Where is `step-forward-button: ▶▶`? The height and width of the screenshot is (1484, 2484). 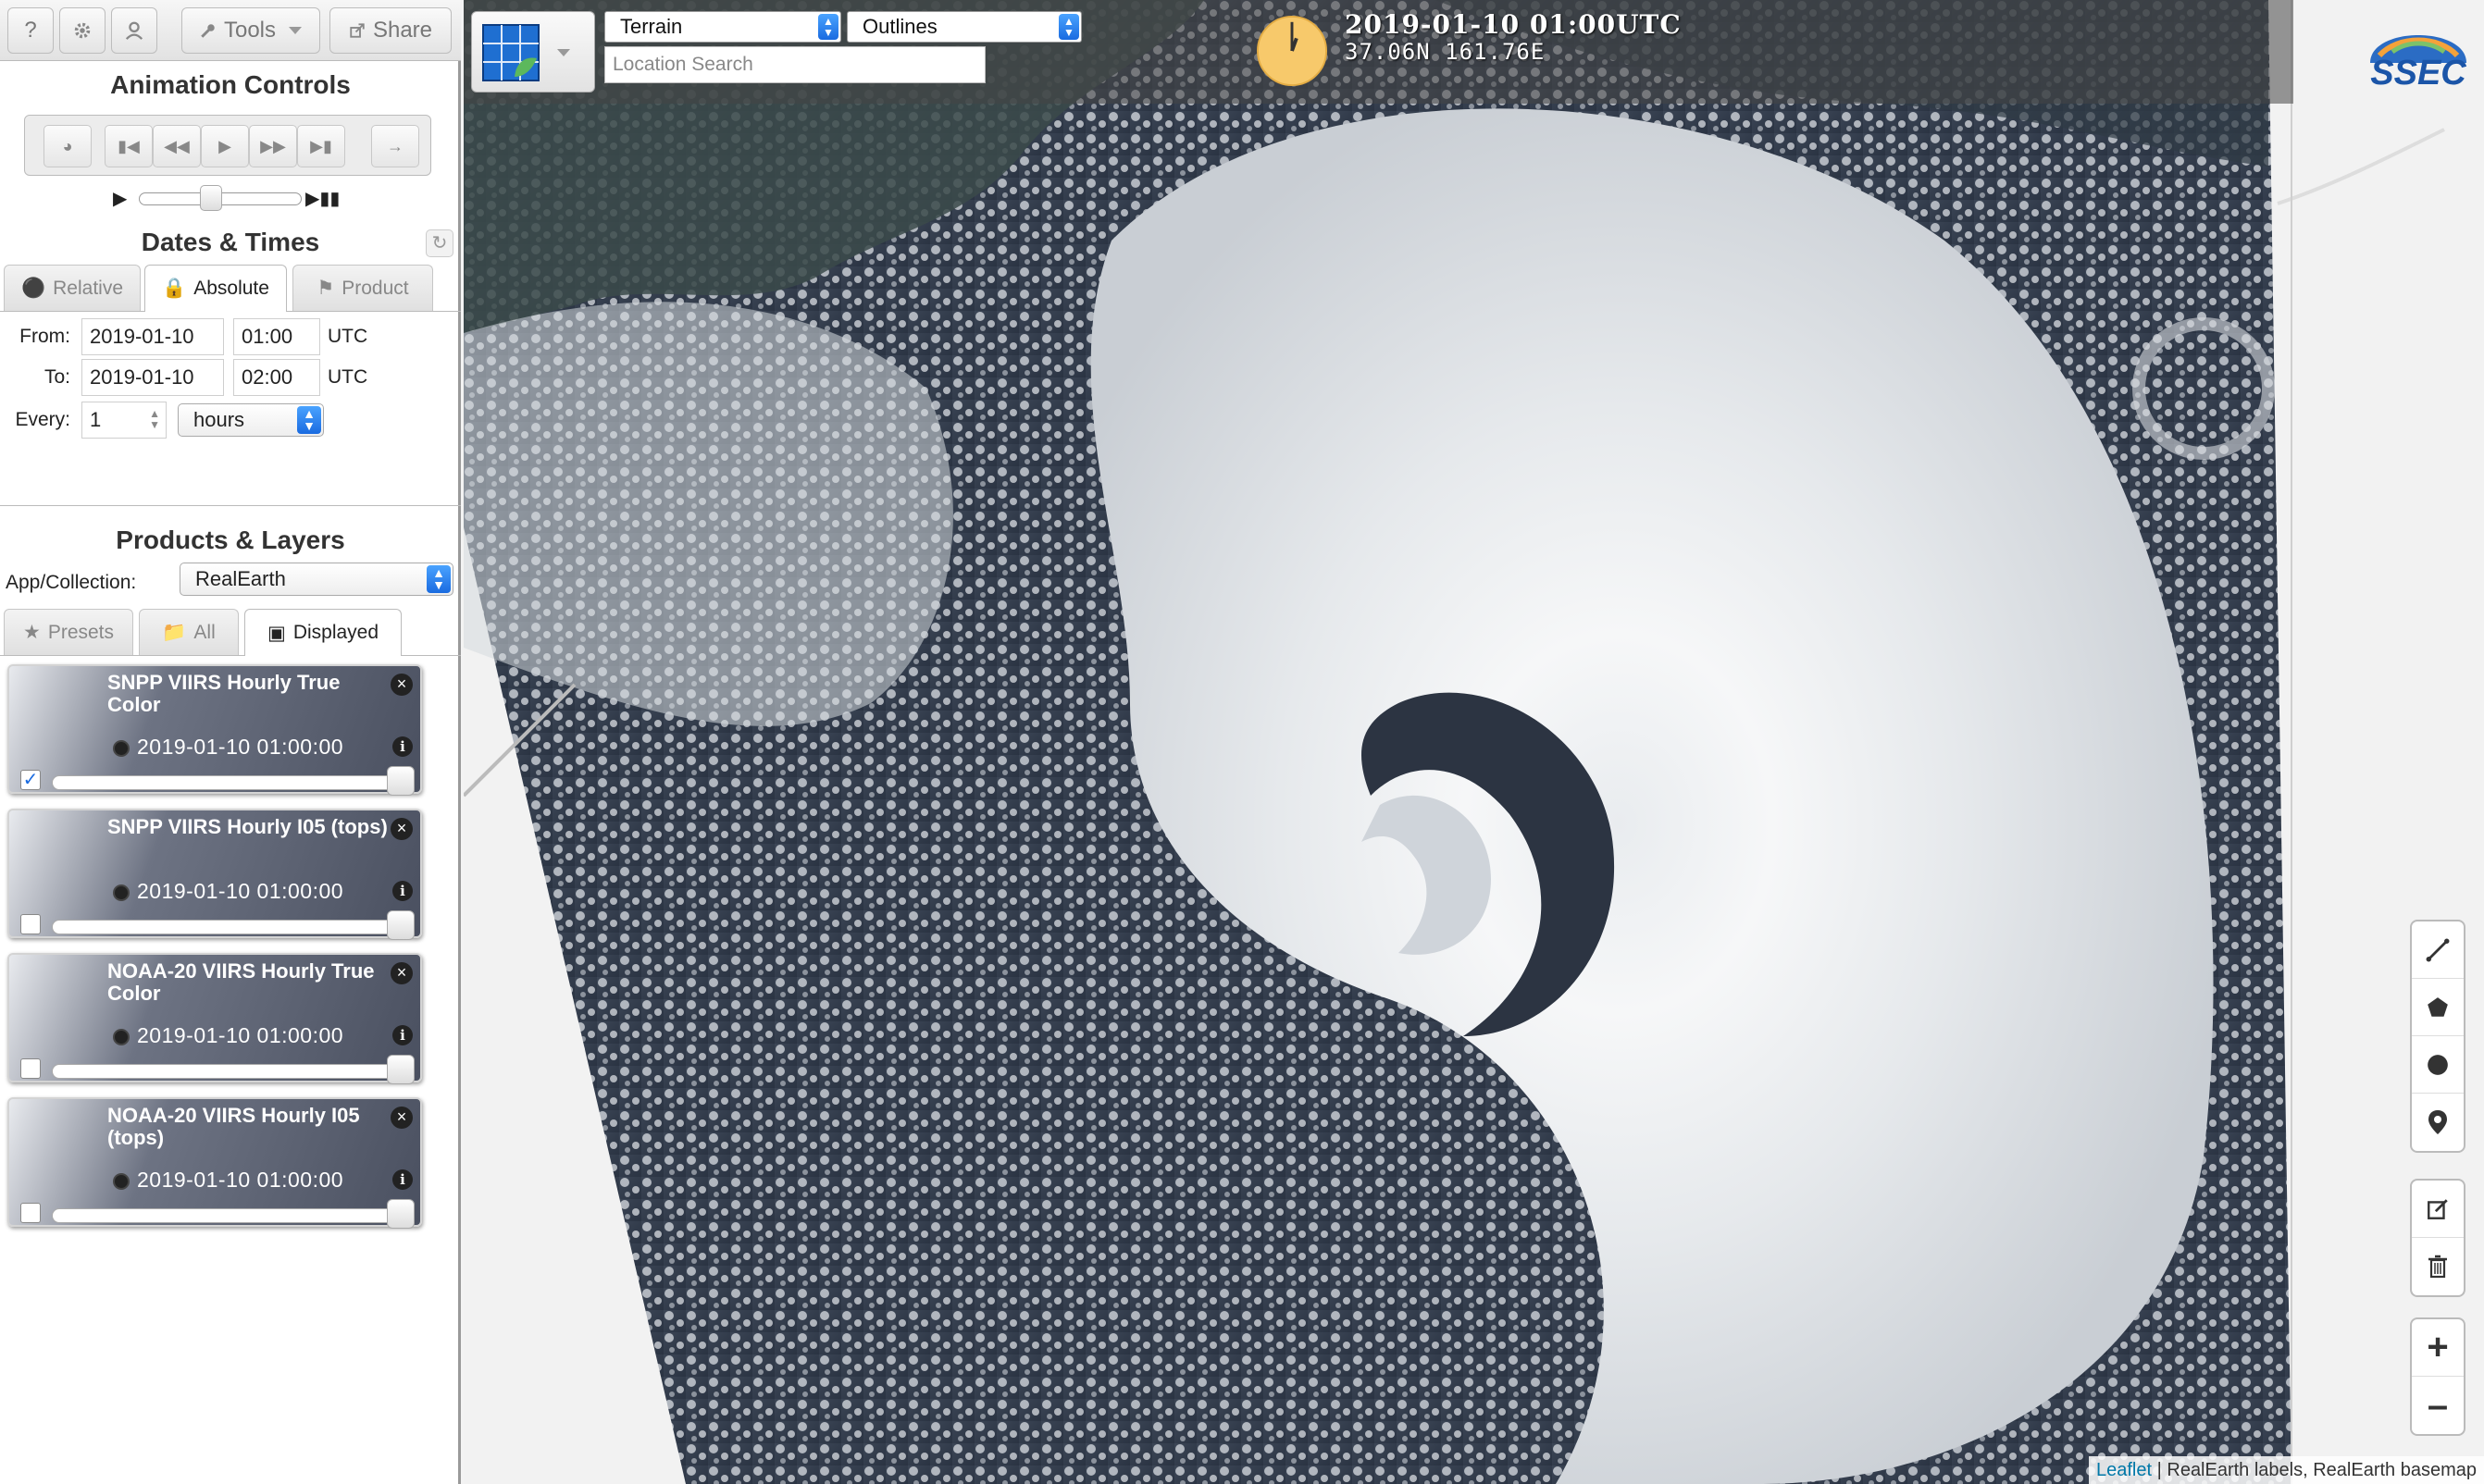 step-forward-button: ▶▶ is located at coordinates (273, 146).